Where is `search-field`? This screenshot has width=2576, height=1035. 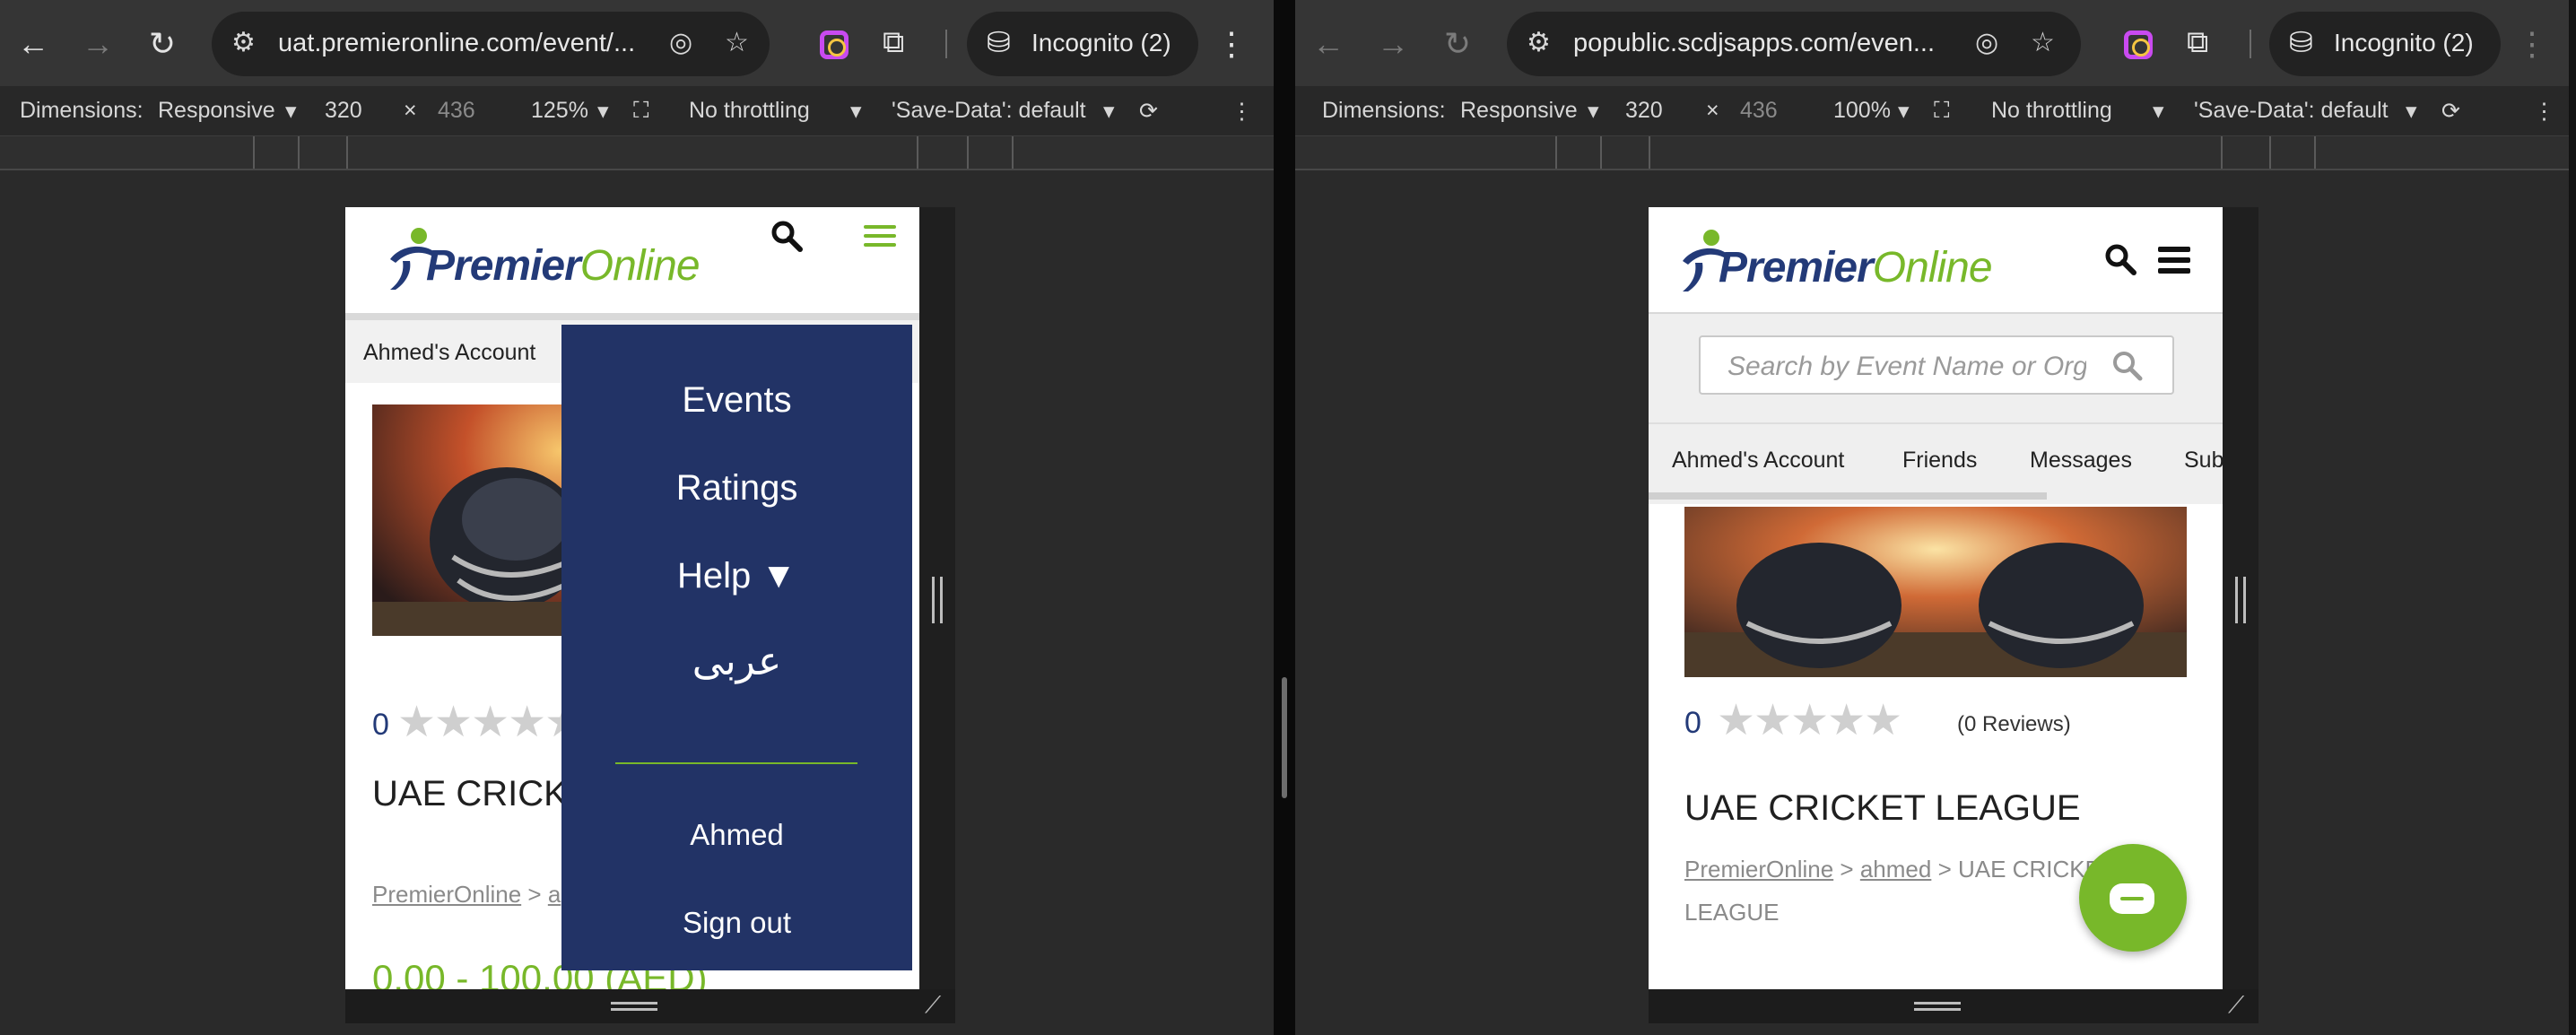 search-field is located at coordinates (1936, 365).